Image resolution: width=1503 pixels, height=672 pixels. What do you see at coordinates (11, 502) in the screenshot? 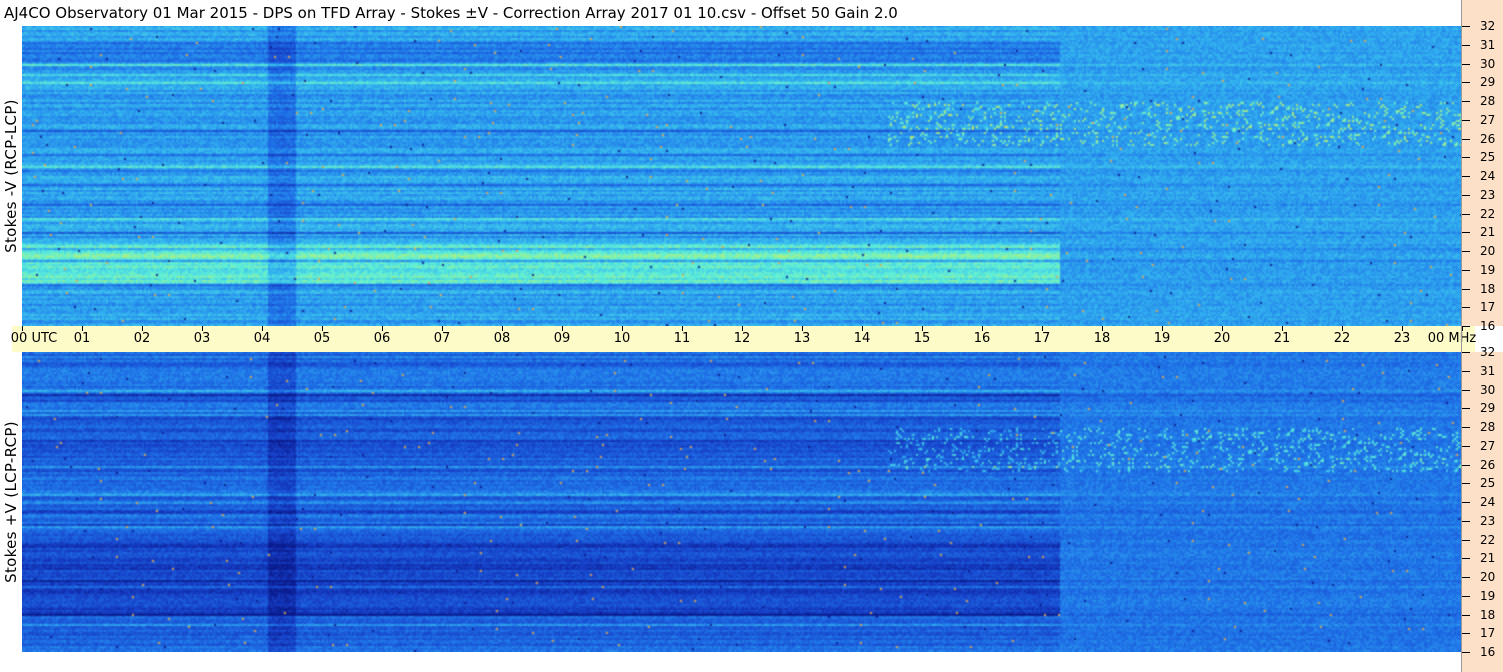
I see `bottom-panel-ylabel: Stokes +V (LCP-RCP)` at bounding box center [11, 502].